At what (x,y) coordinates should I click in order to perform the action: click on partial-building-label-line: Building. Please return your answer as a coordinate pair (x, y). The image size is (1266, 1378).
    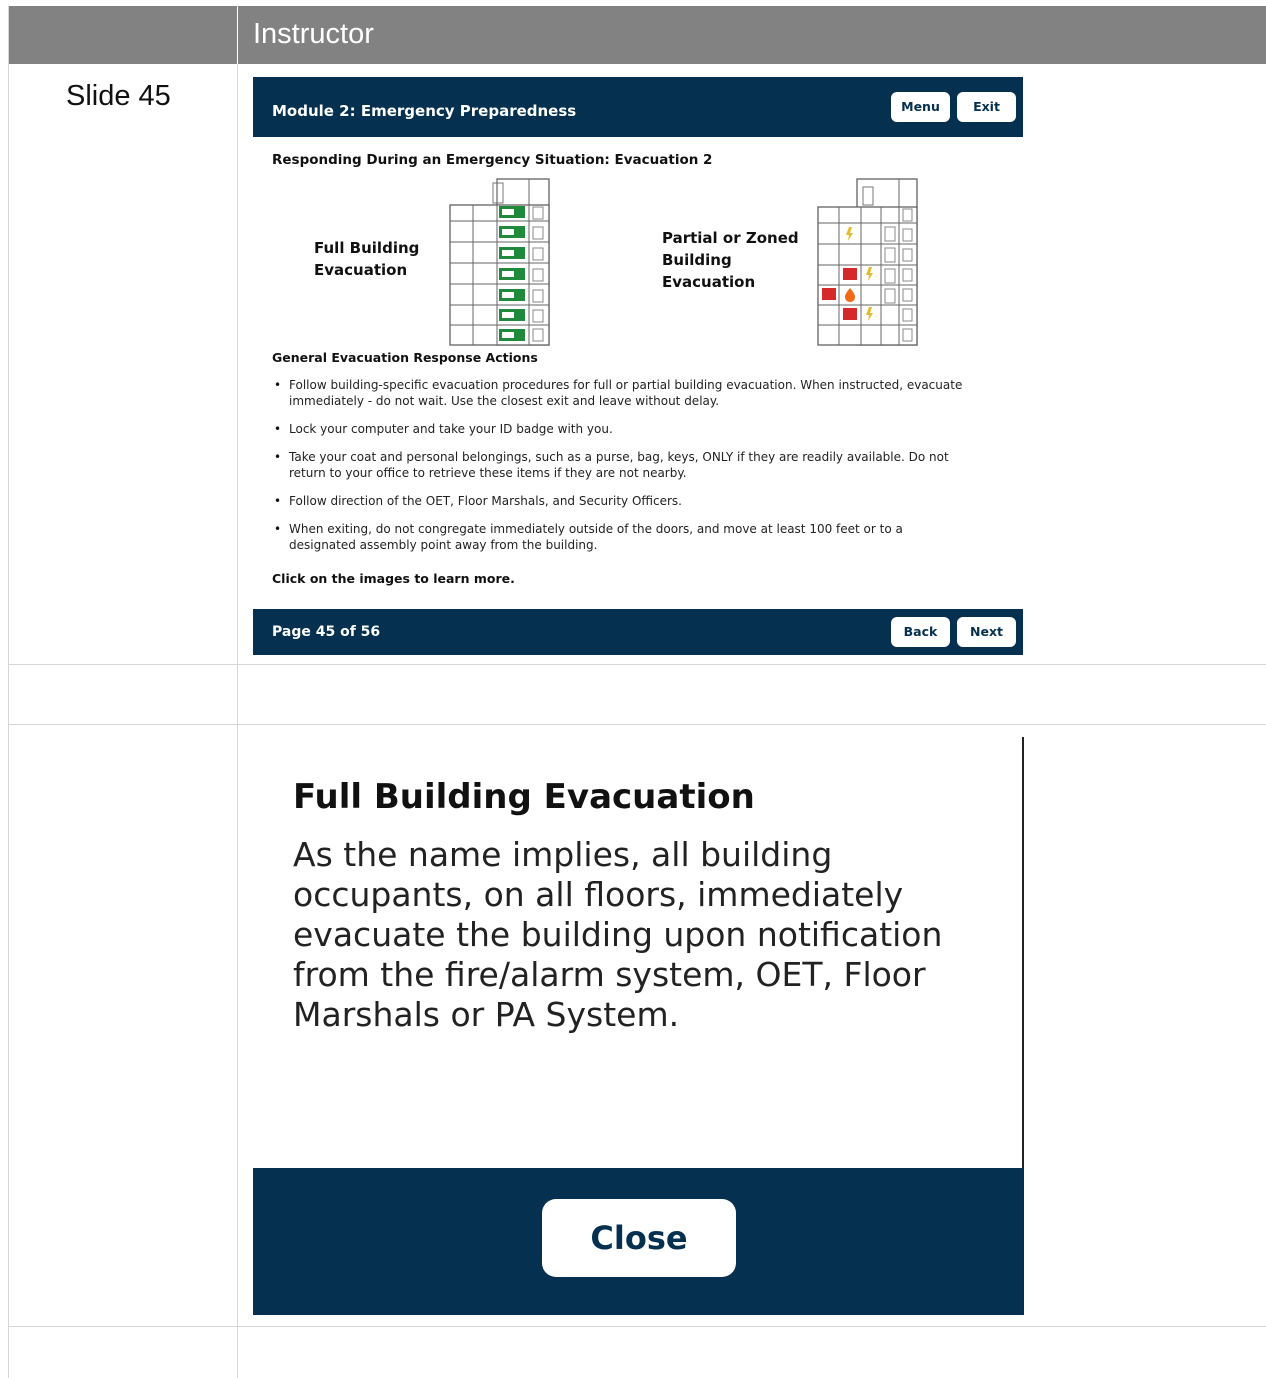
    Looking at the image, I should click on (697, 260).